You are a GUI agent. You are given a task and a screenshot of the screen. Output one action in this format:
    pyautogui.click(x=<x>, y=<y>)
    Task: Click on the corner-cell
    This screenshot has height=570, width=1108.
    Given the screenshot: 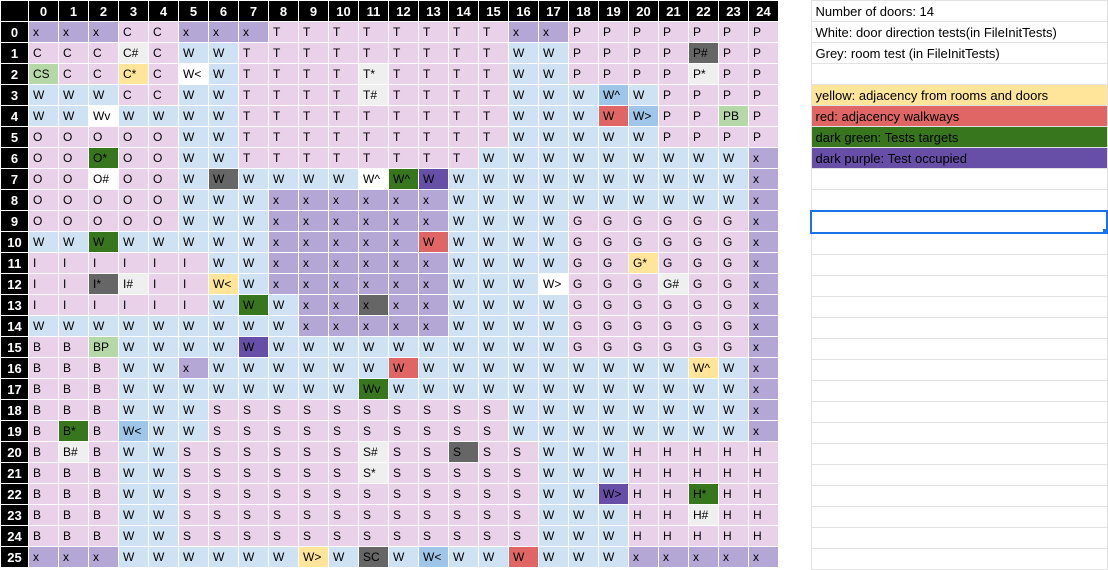 What is the action you would take?
    pyautogui.click(x=14, y=11)
    